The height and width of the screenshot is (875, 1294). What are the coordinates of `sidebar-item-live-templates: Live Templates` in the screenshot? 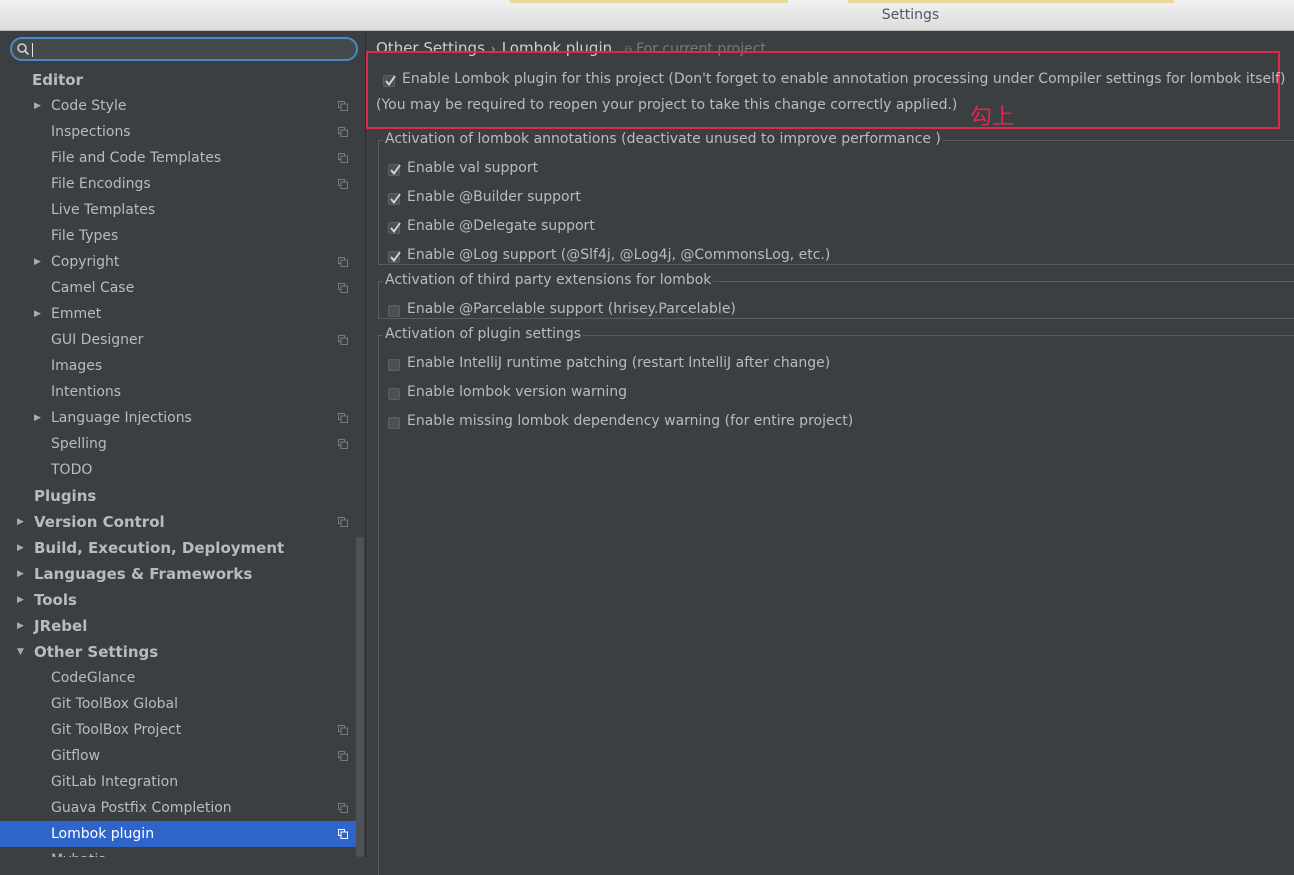 It's located at (182, 210).